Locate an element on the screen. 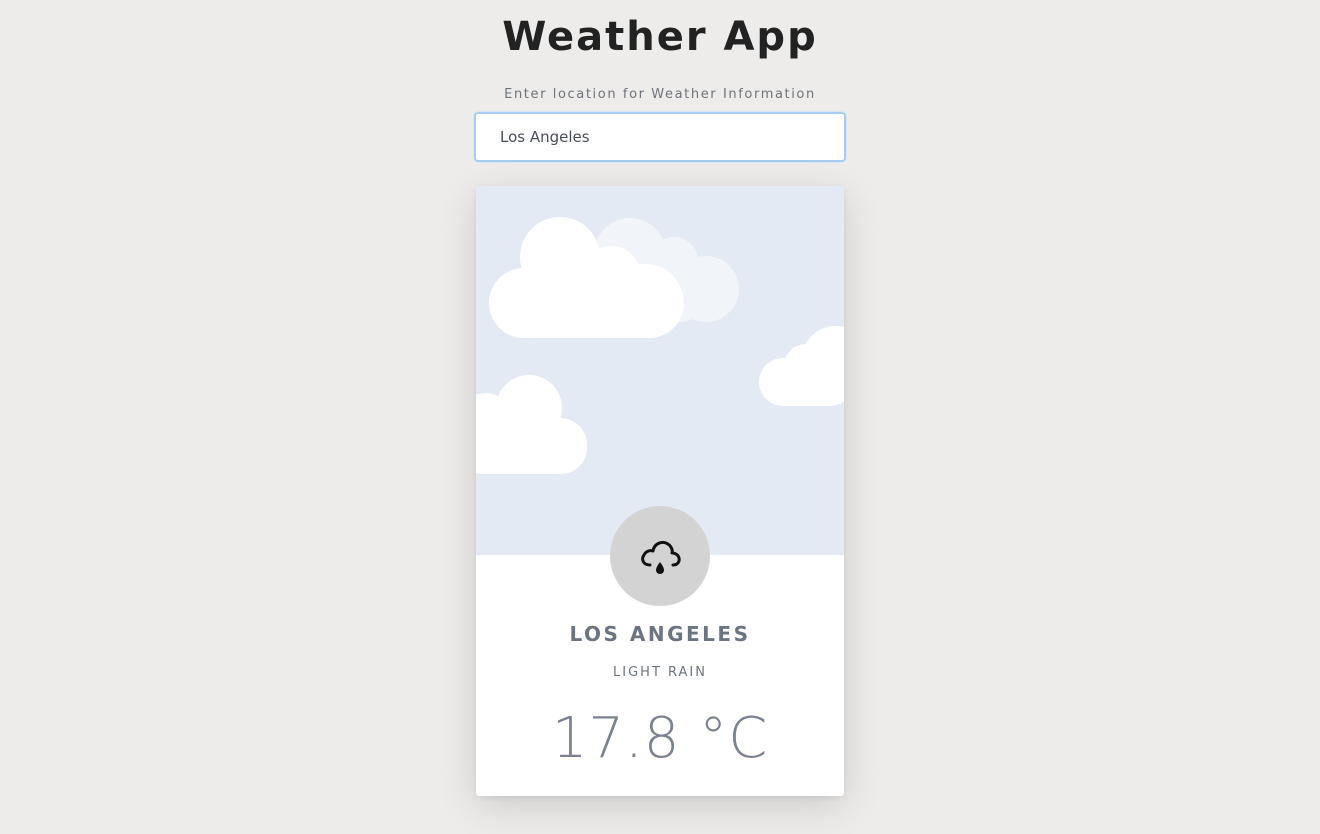  search-label: Enter location for Weather Information is located at coordinates (660, 94).